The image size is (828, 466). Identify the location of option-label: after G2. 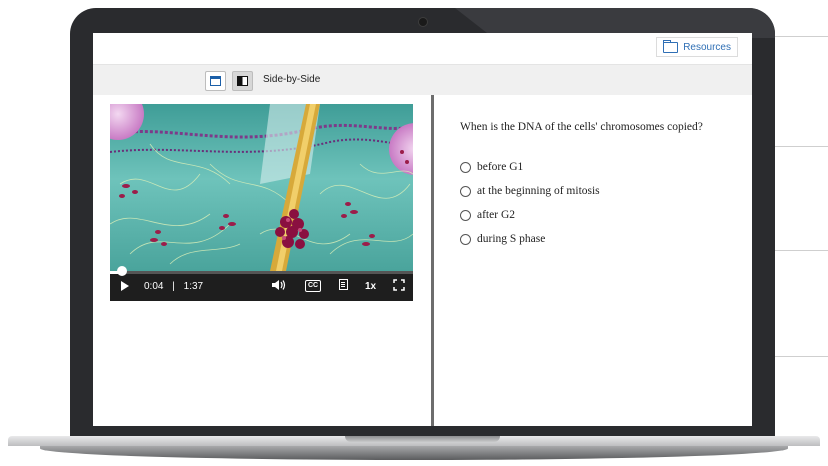
(496, 215).